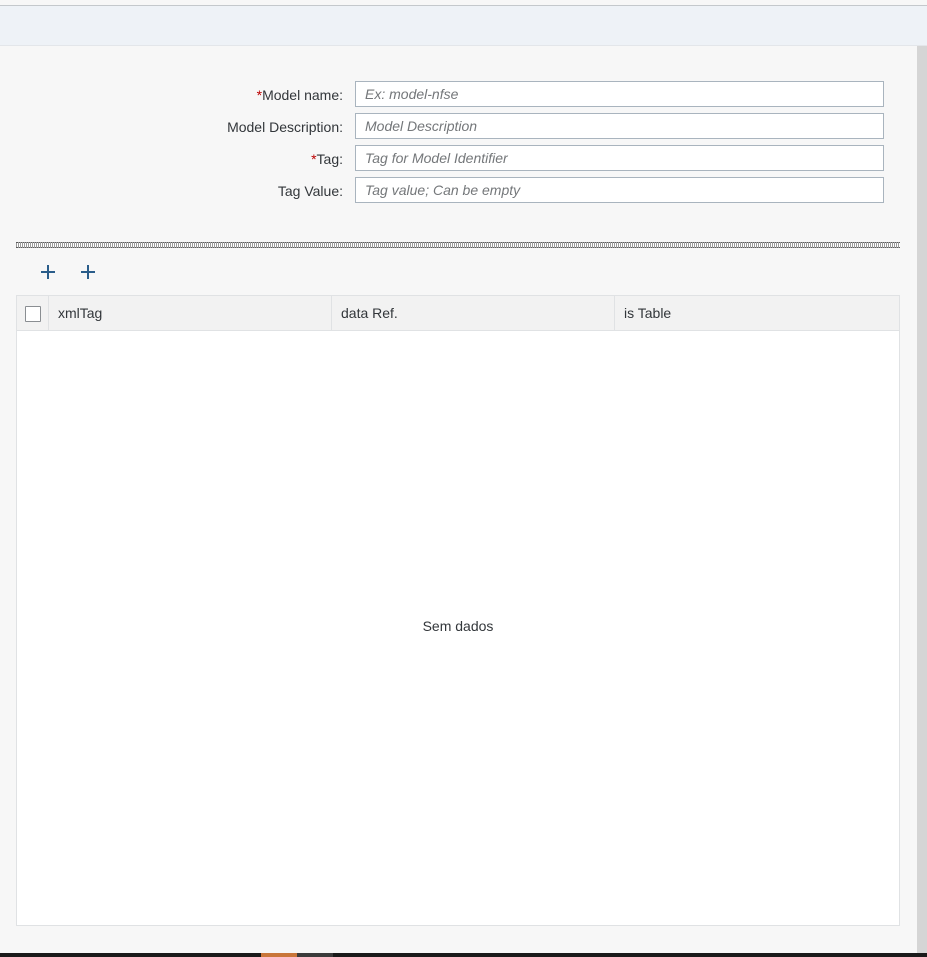 The height and width of the screenshot is (957, 927). Describe the element at coordinates (757, 313) in the screenshot. I see `column-header-is-table: is Table` at that location.